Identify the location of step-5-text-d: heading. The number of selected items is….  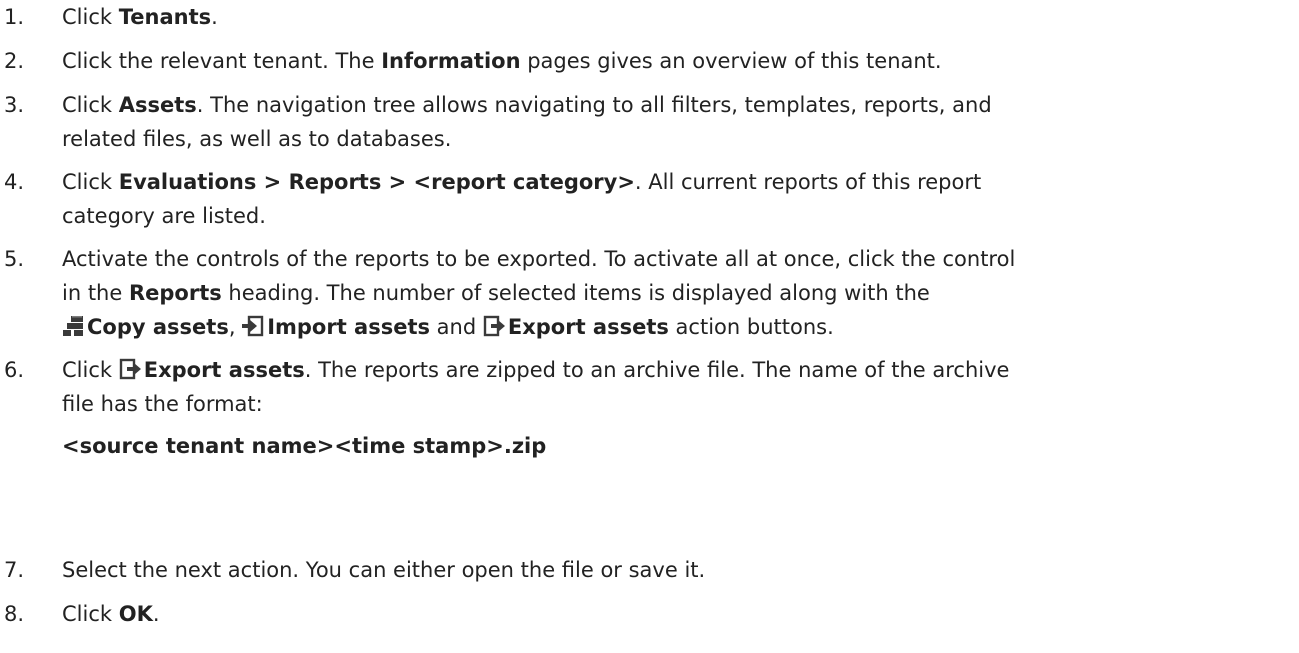
(575, 293).